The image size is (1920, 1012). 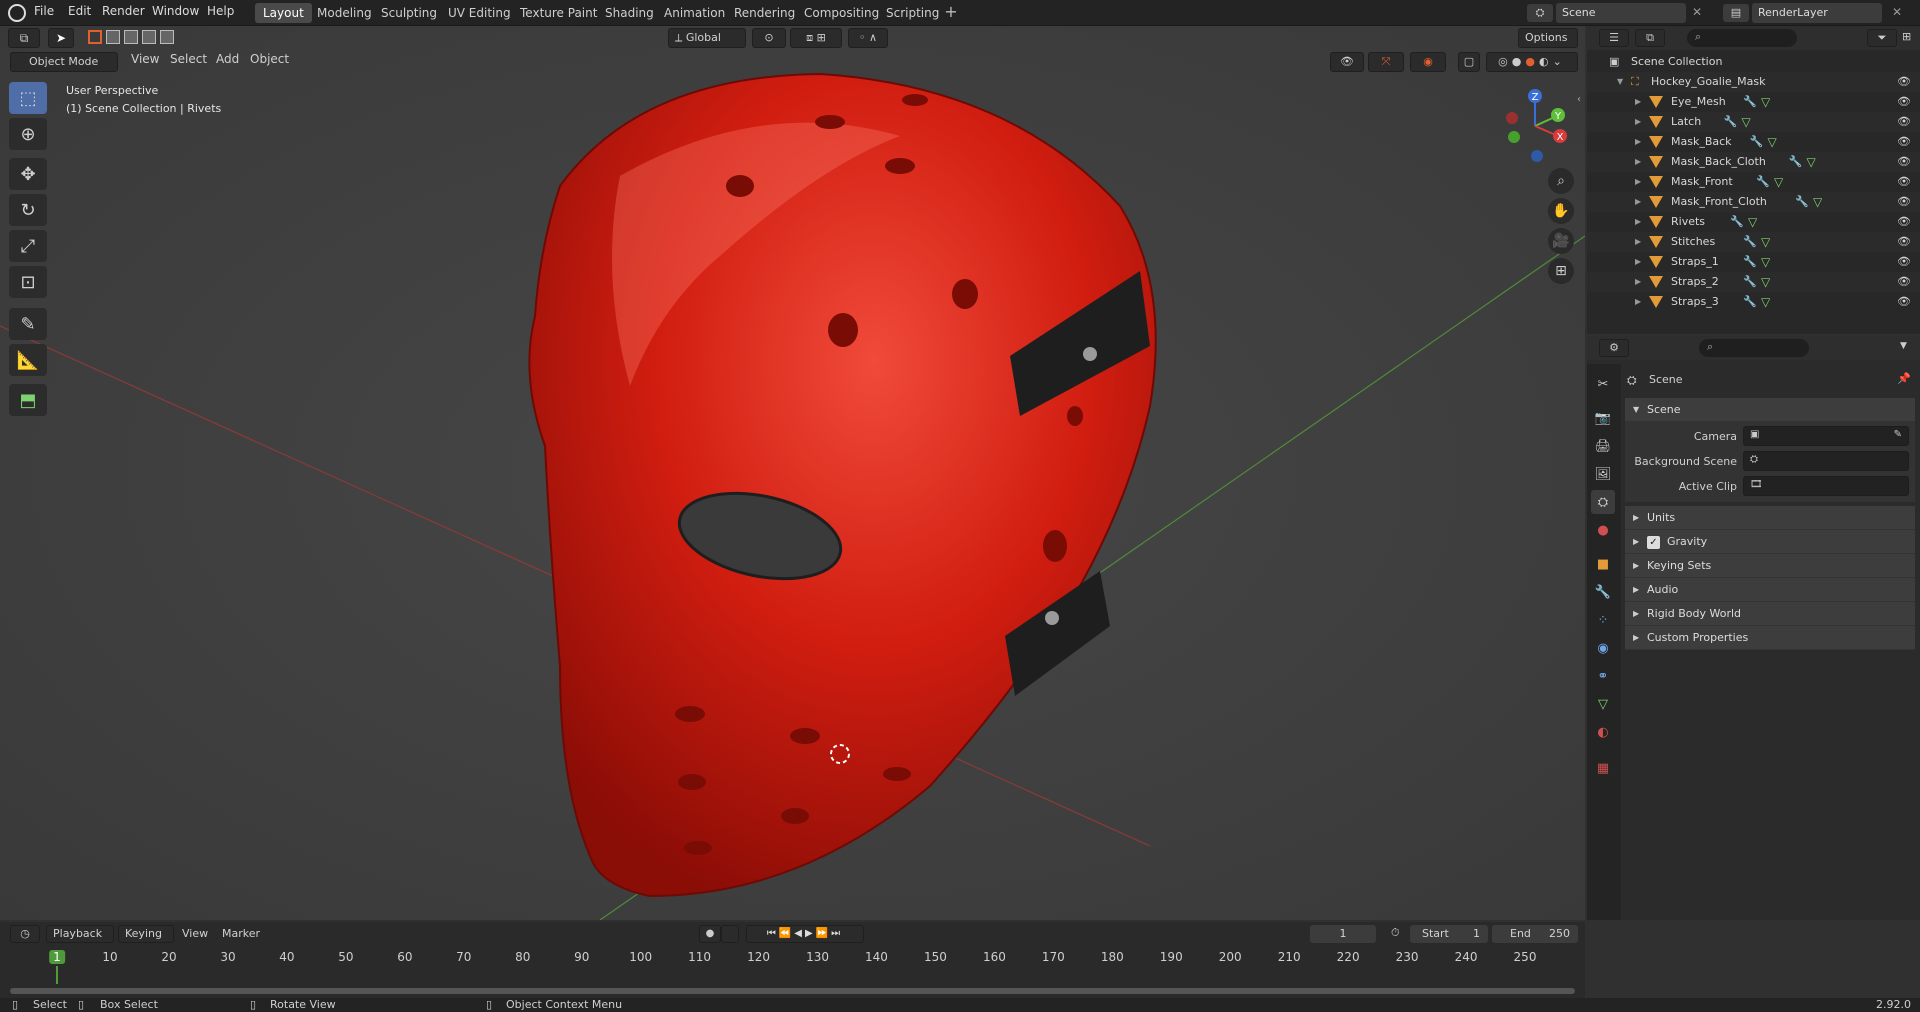 I want to click on particles-tab-icon: ⁘, so click(x=1603, y=620).